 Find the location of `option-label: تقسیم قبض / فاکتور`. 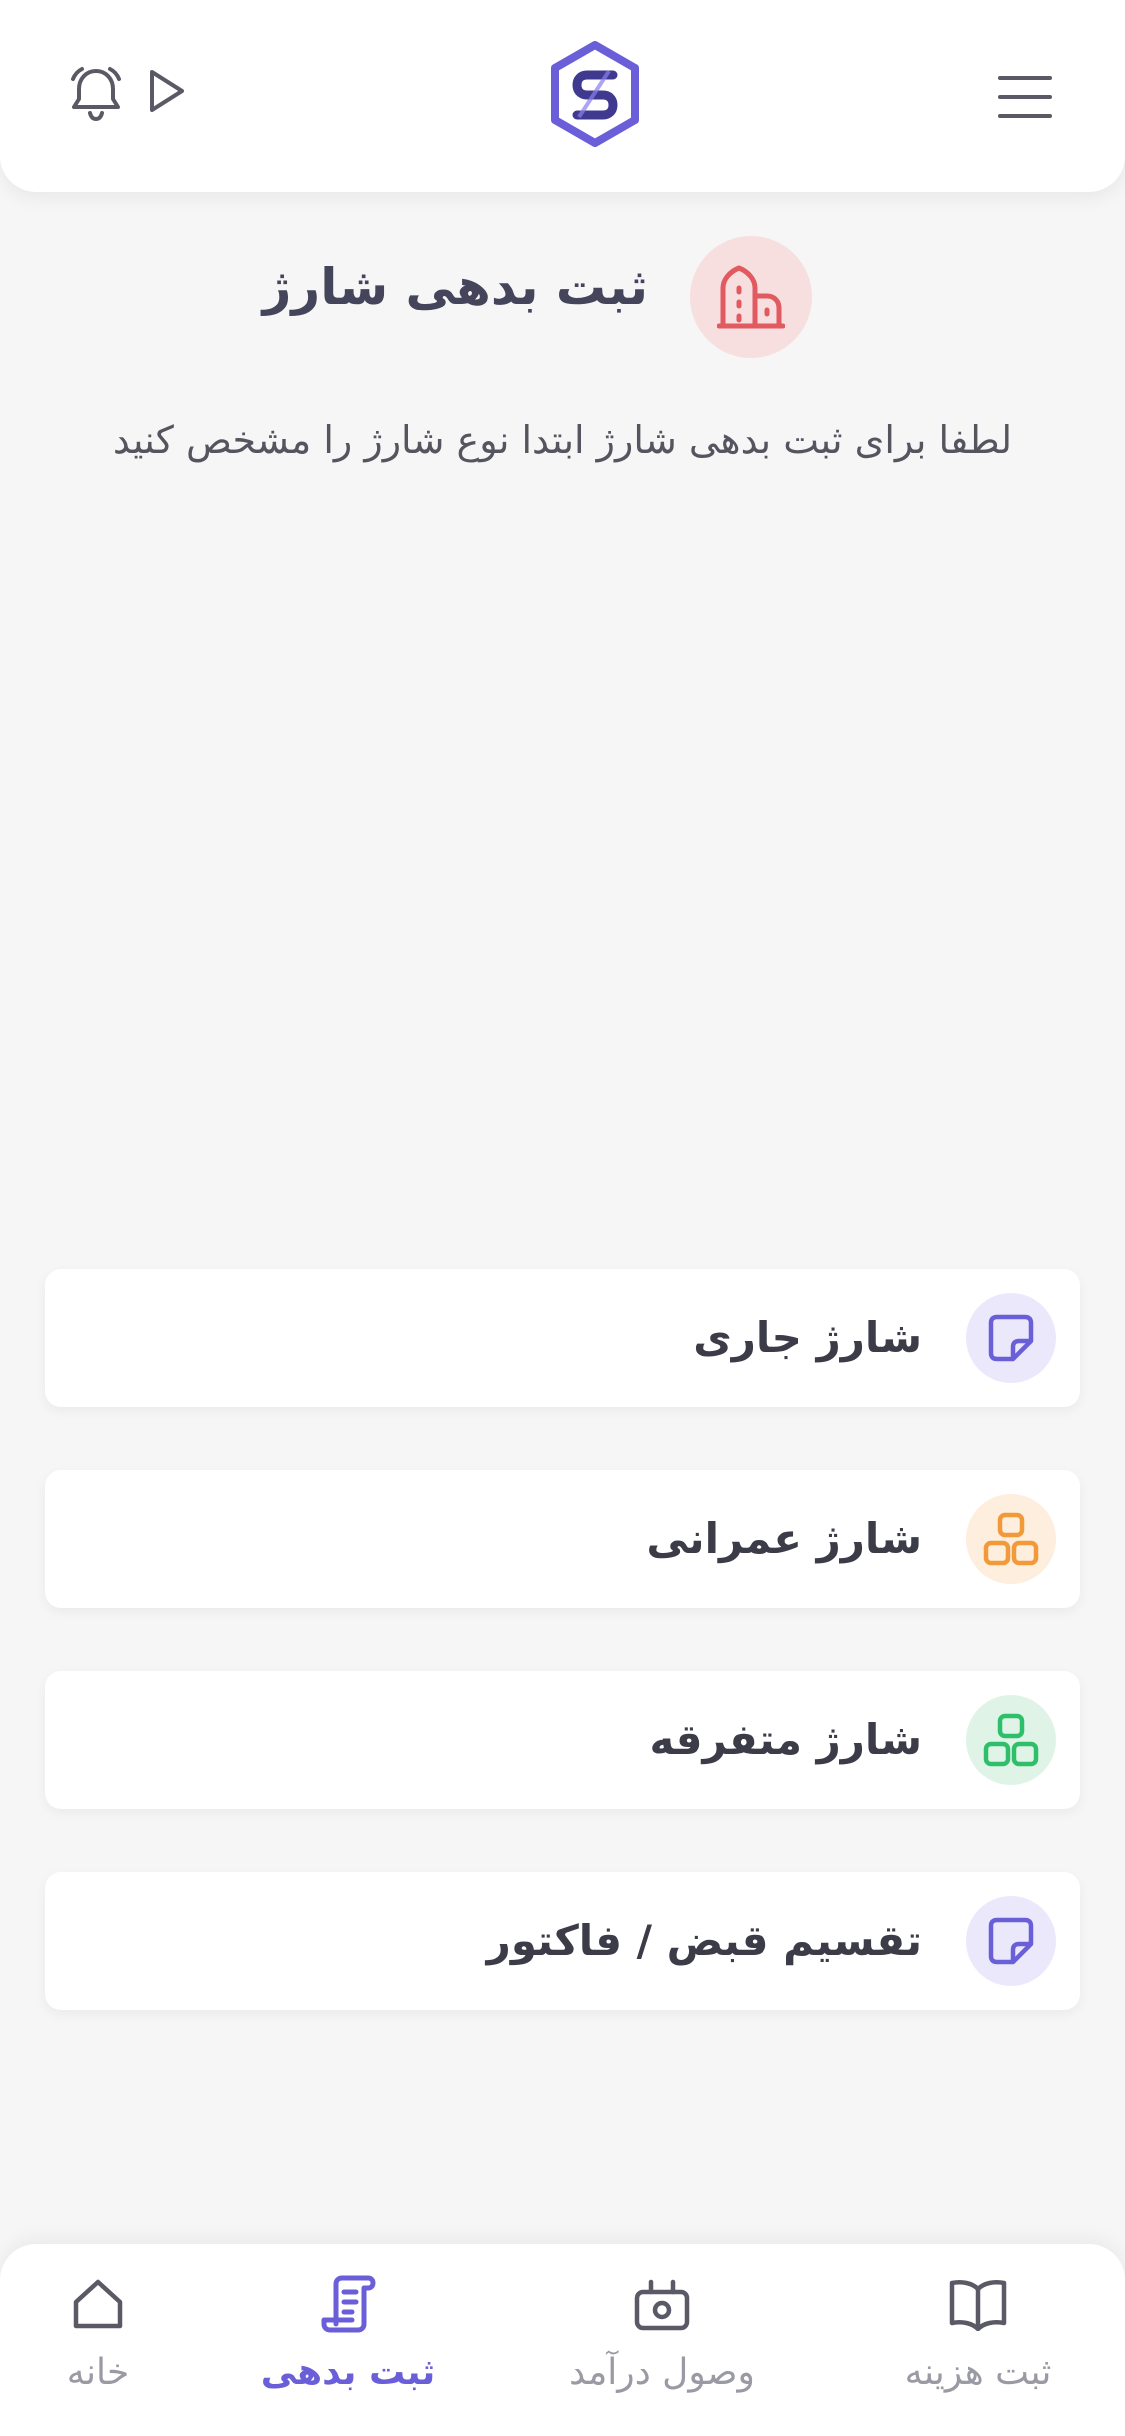

option-label: تقسیم قبض / فاکتور is located at coordinates (704, 1940).